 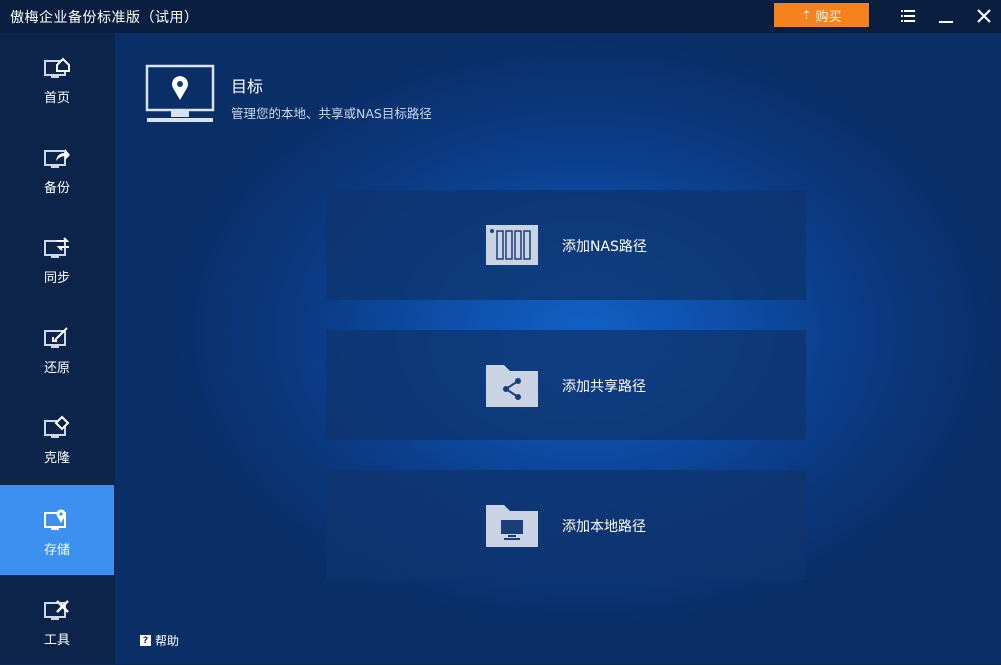 I want to click on close-button, so click(x=984, y=16).